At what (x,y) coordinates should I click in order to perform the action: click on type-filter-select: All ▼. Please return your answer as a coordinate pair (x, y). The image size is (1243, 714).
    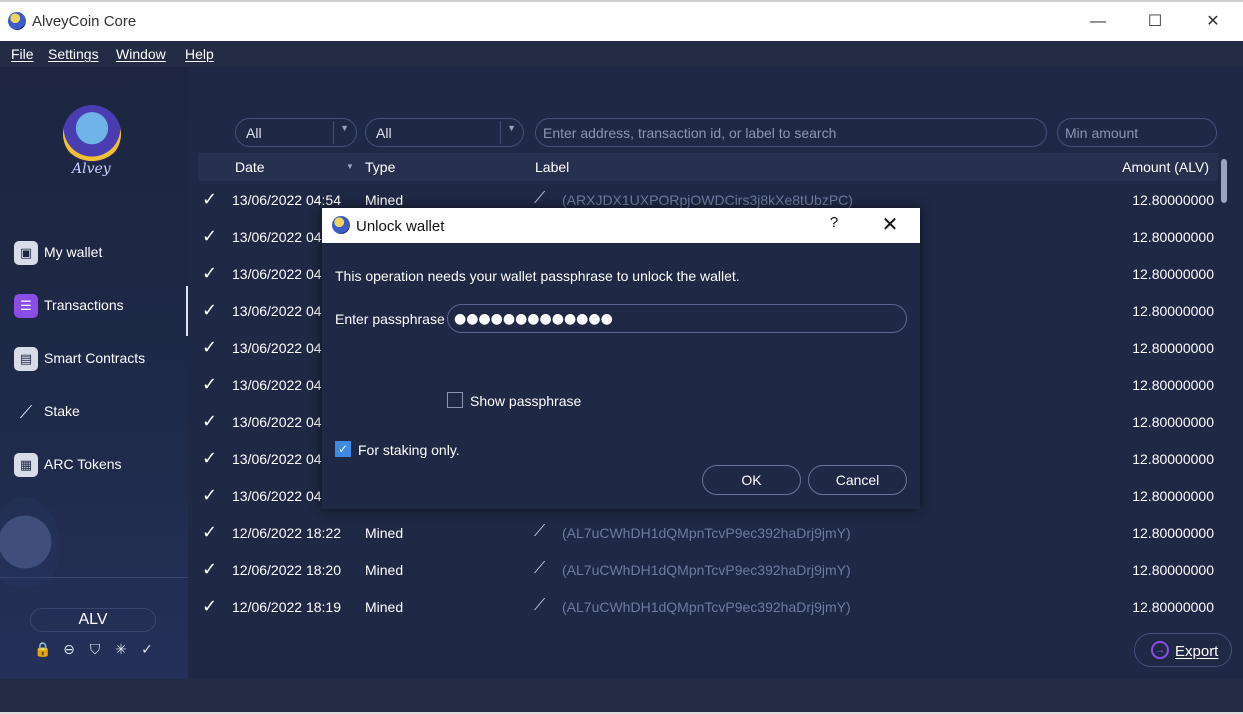
    Looking at the image, I should click on (444, 132).